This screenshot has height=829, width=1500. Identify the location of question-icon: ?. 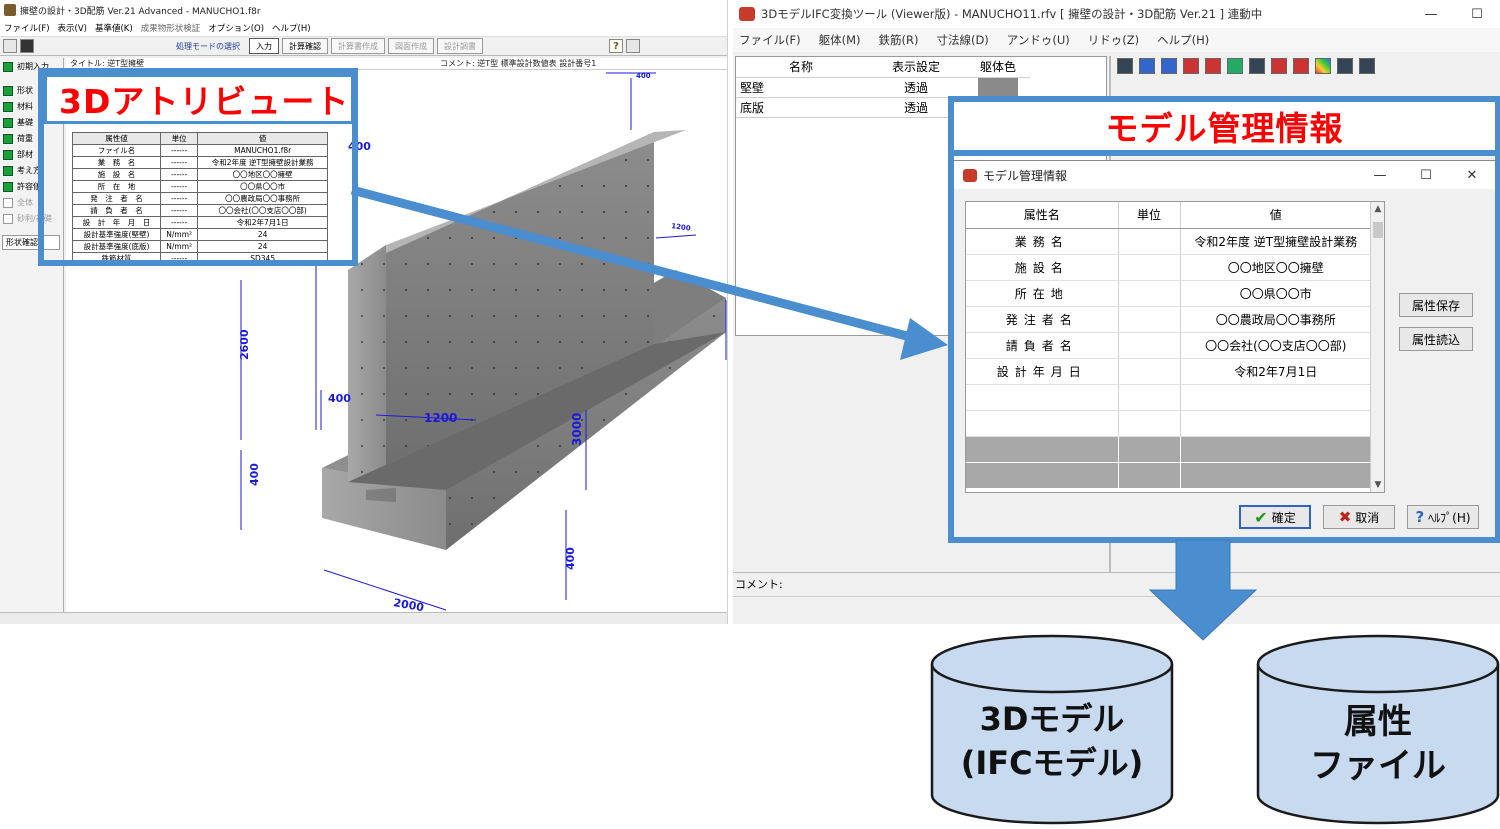
(1420, 517).